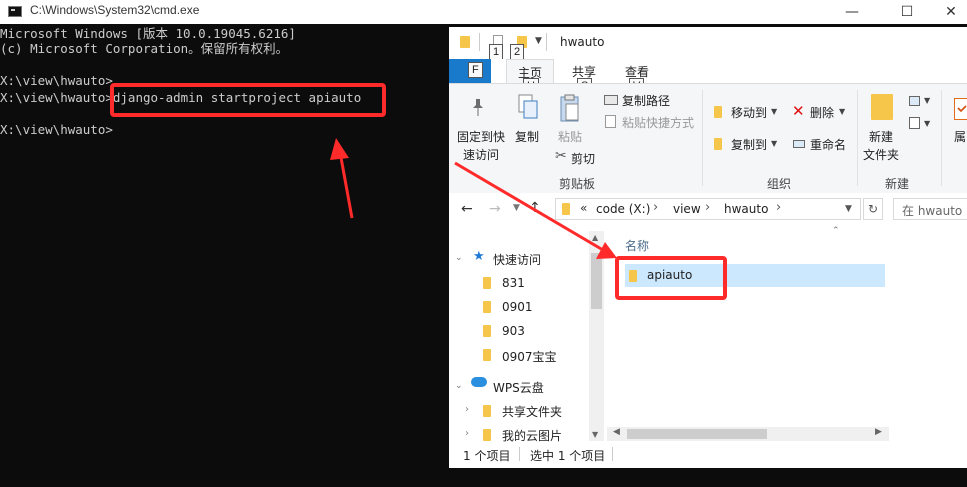 Image resolution: width=967 pixels, height=487 pixels. What do you see at coordinates (529, 356) in the screenshot?
I see `nav-item: 0907宝宝` at bounding box center [529, 356].